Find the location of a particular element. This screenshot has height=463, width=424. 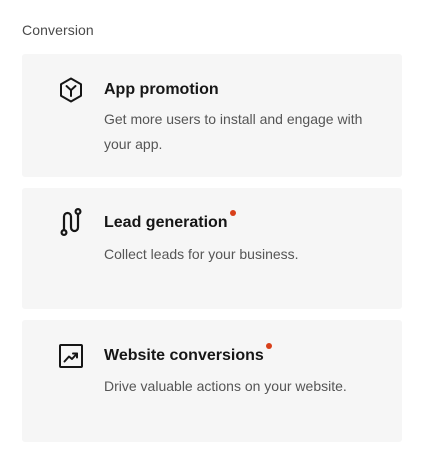

card-title: Lead generation is located at coordinates (170, 221).